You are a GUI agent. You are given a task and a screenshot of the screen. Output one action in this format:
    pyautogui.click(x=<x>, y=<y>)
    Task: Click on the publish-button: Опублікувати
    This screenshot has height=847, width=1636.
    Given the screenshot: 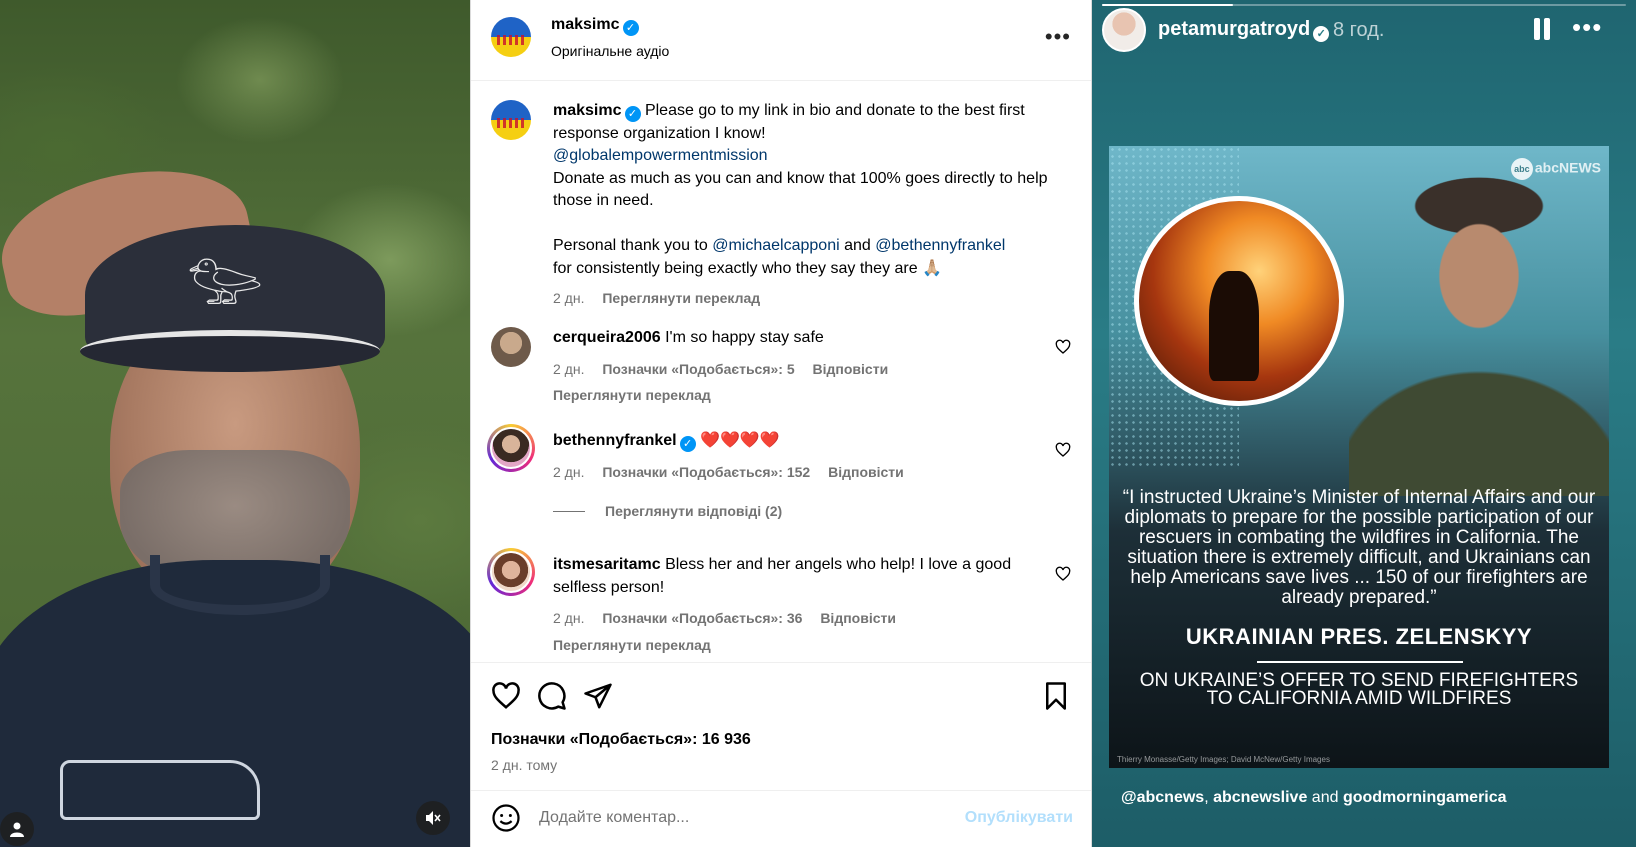 What is the action you would take?
    pyautogui.click(x=1019, y=818)
    